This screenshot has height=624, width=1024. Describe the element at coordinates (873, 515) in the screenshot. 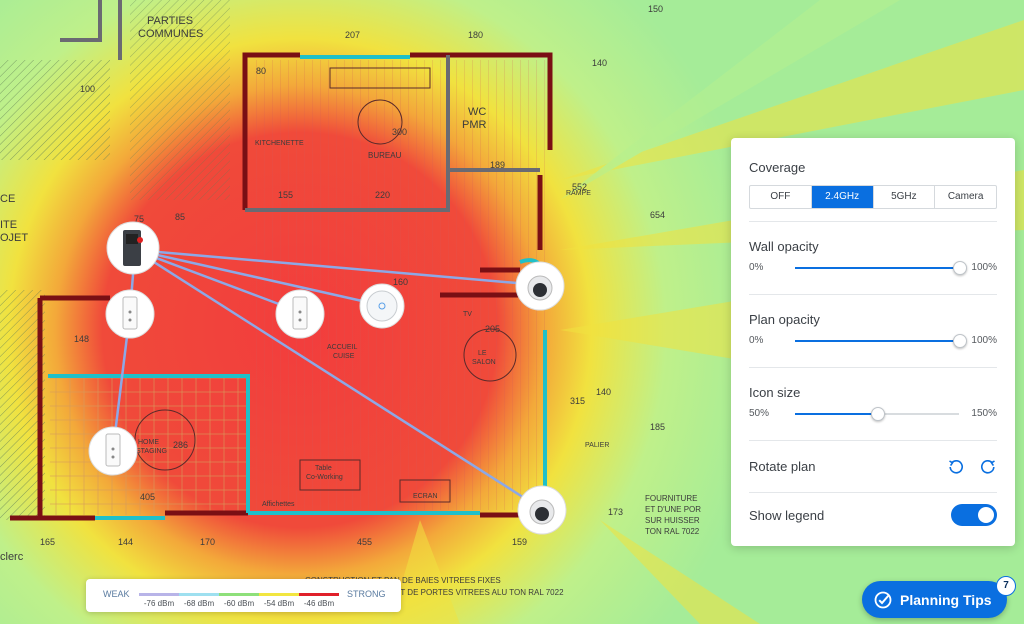

I see `show-legend-section: Show legend` at that location.